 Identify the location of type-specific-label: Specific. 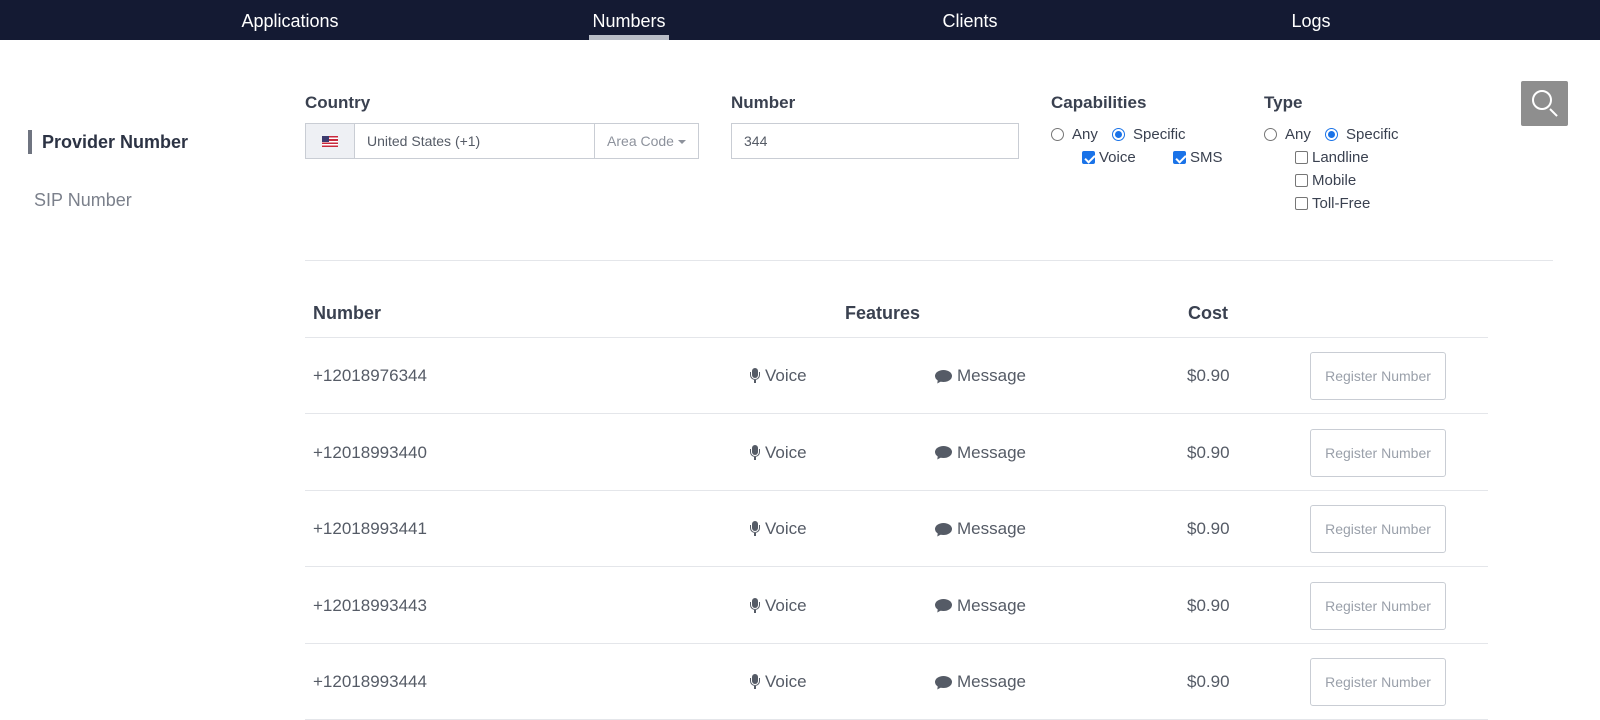
(1372, 134).